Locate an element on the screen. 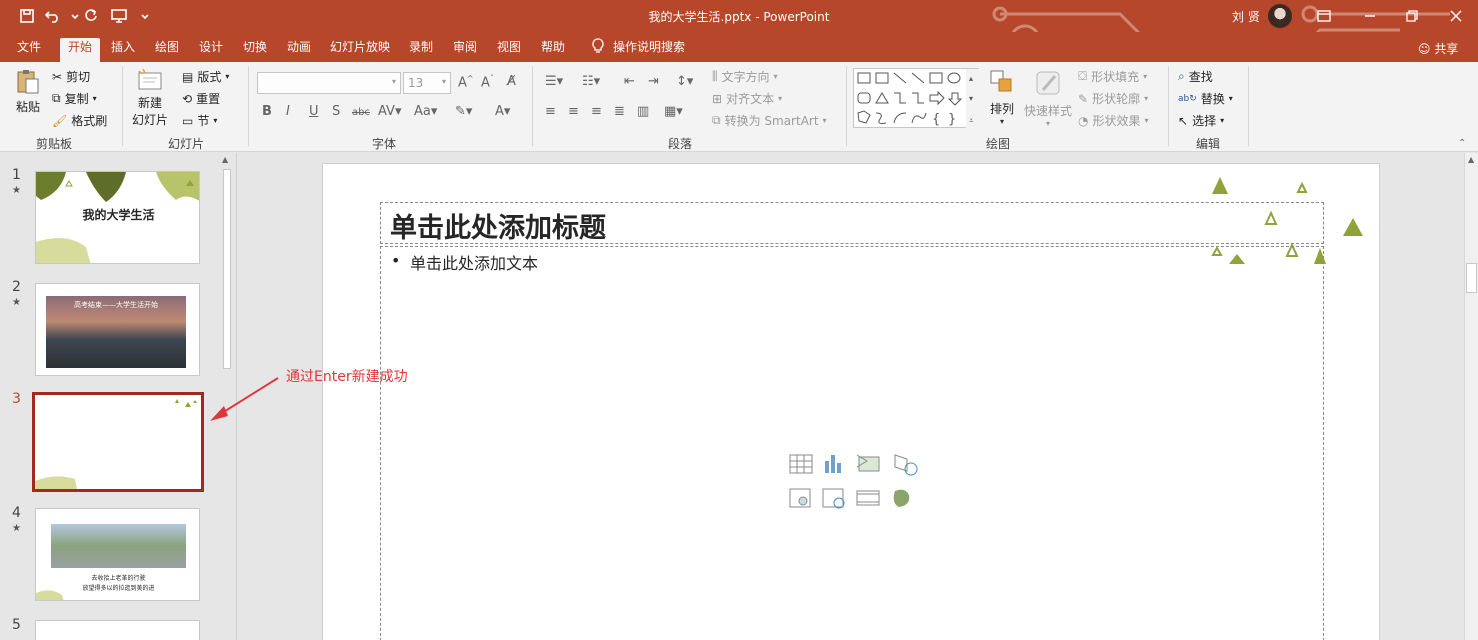 The image size is (1478, 640). replace-button: ab↻ 替换 ▾ is located at coordinates (1205, 98).